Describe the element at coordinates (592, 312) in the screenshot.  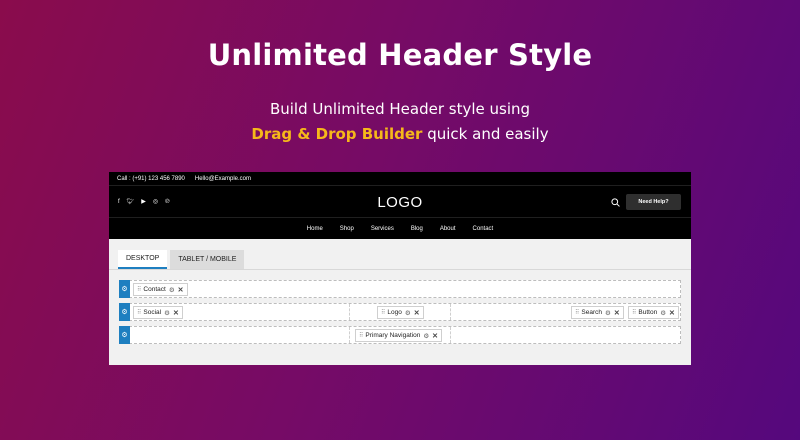
I see `chip-label: Search` at that location.